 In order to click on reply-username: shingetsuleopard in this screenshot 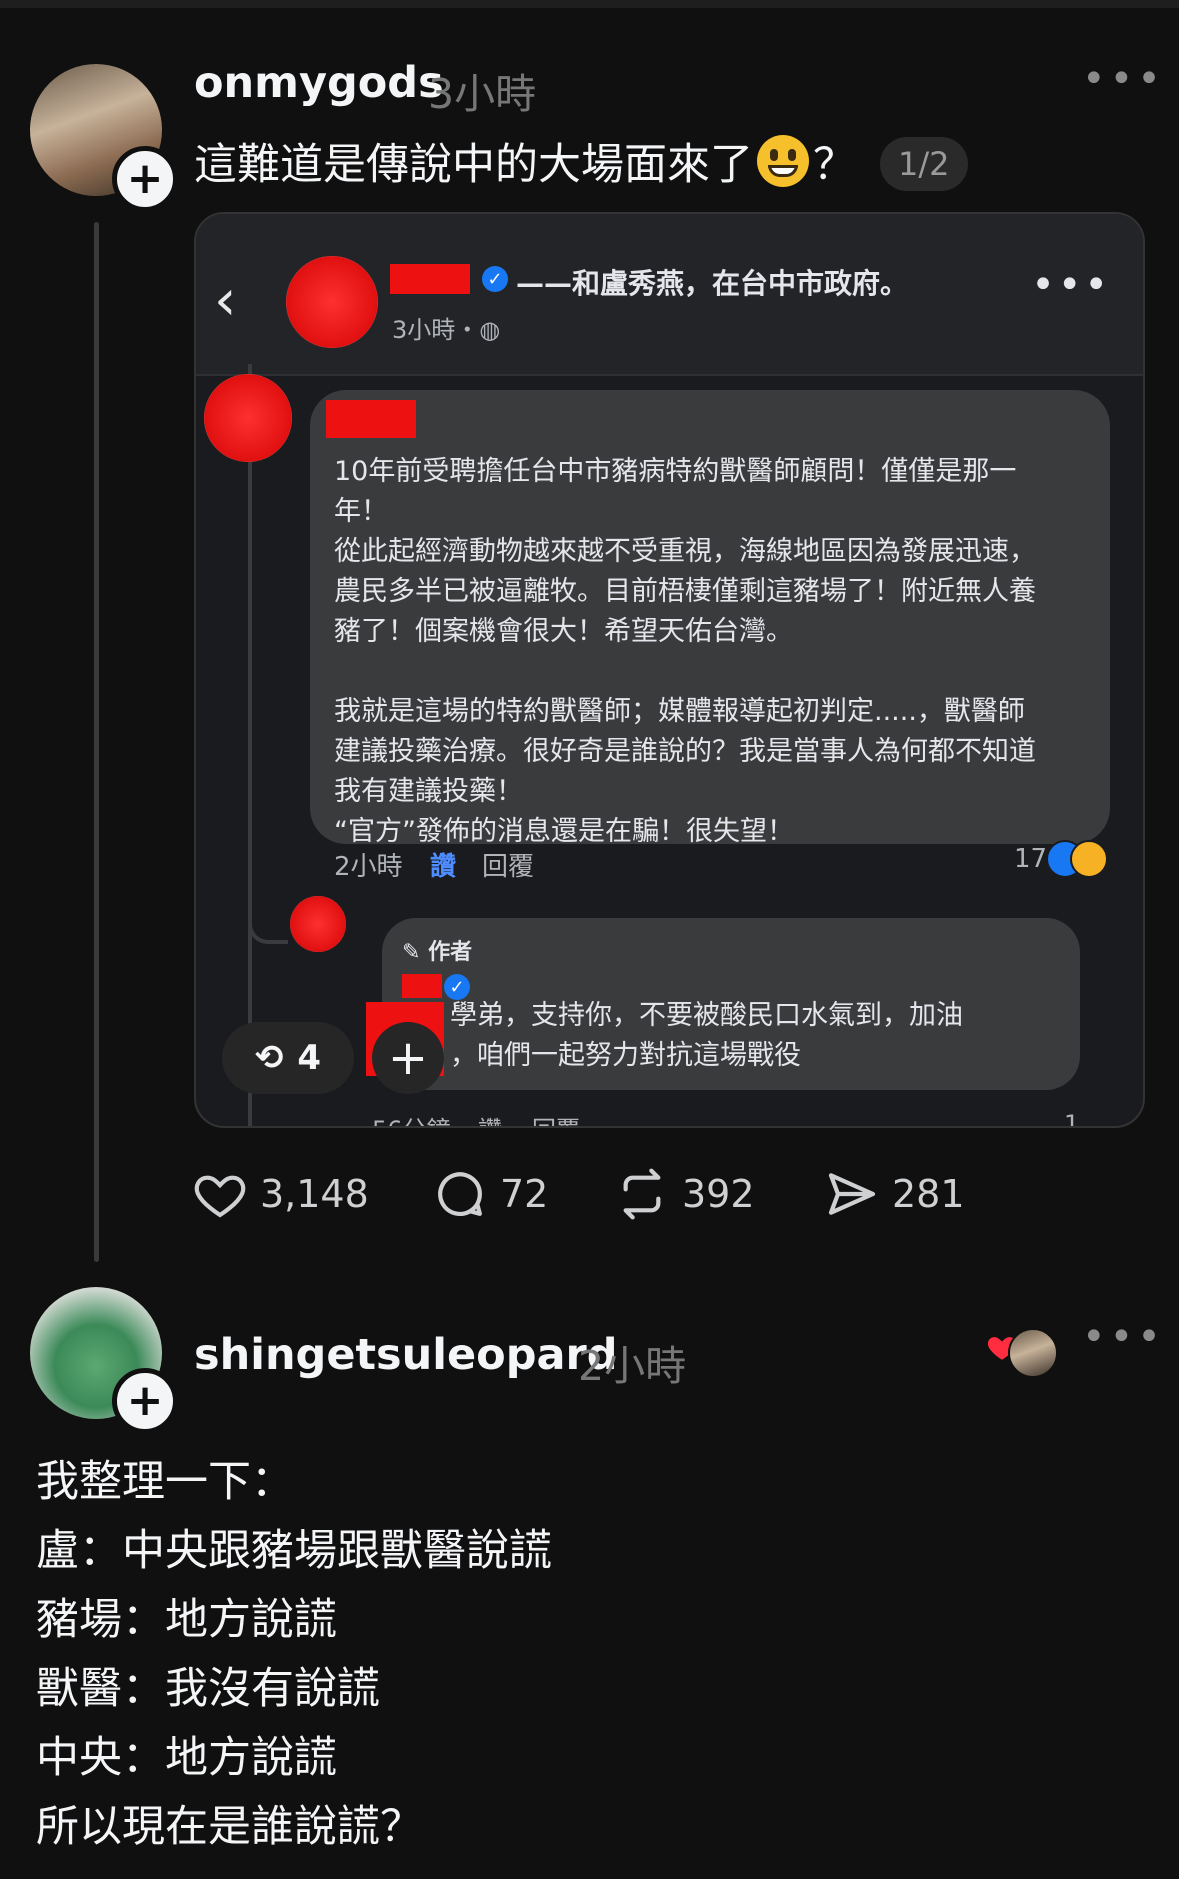, I will do `click(406, 1355)`.